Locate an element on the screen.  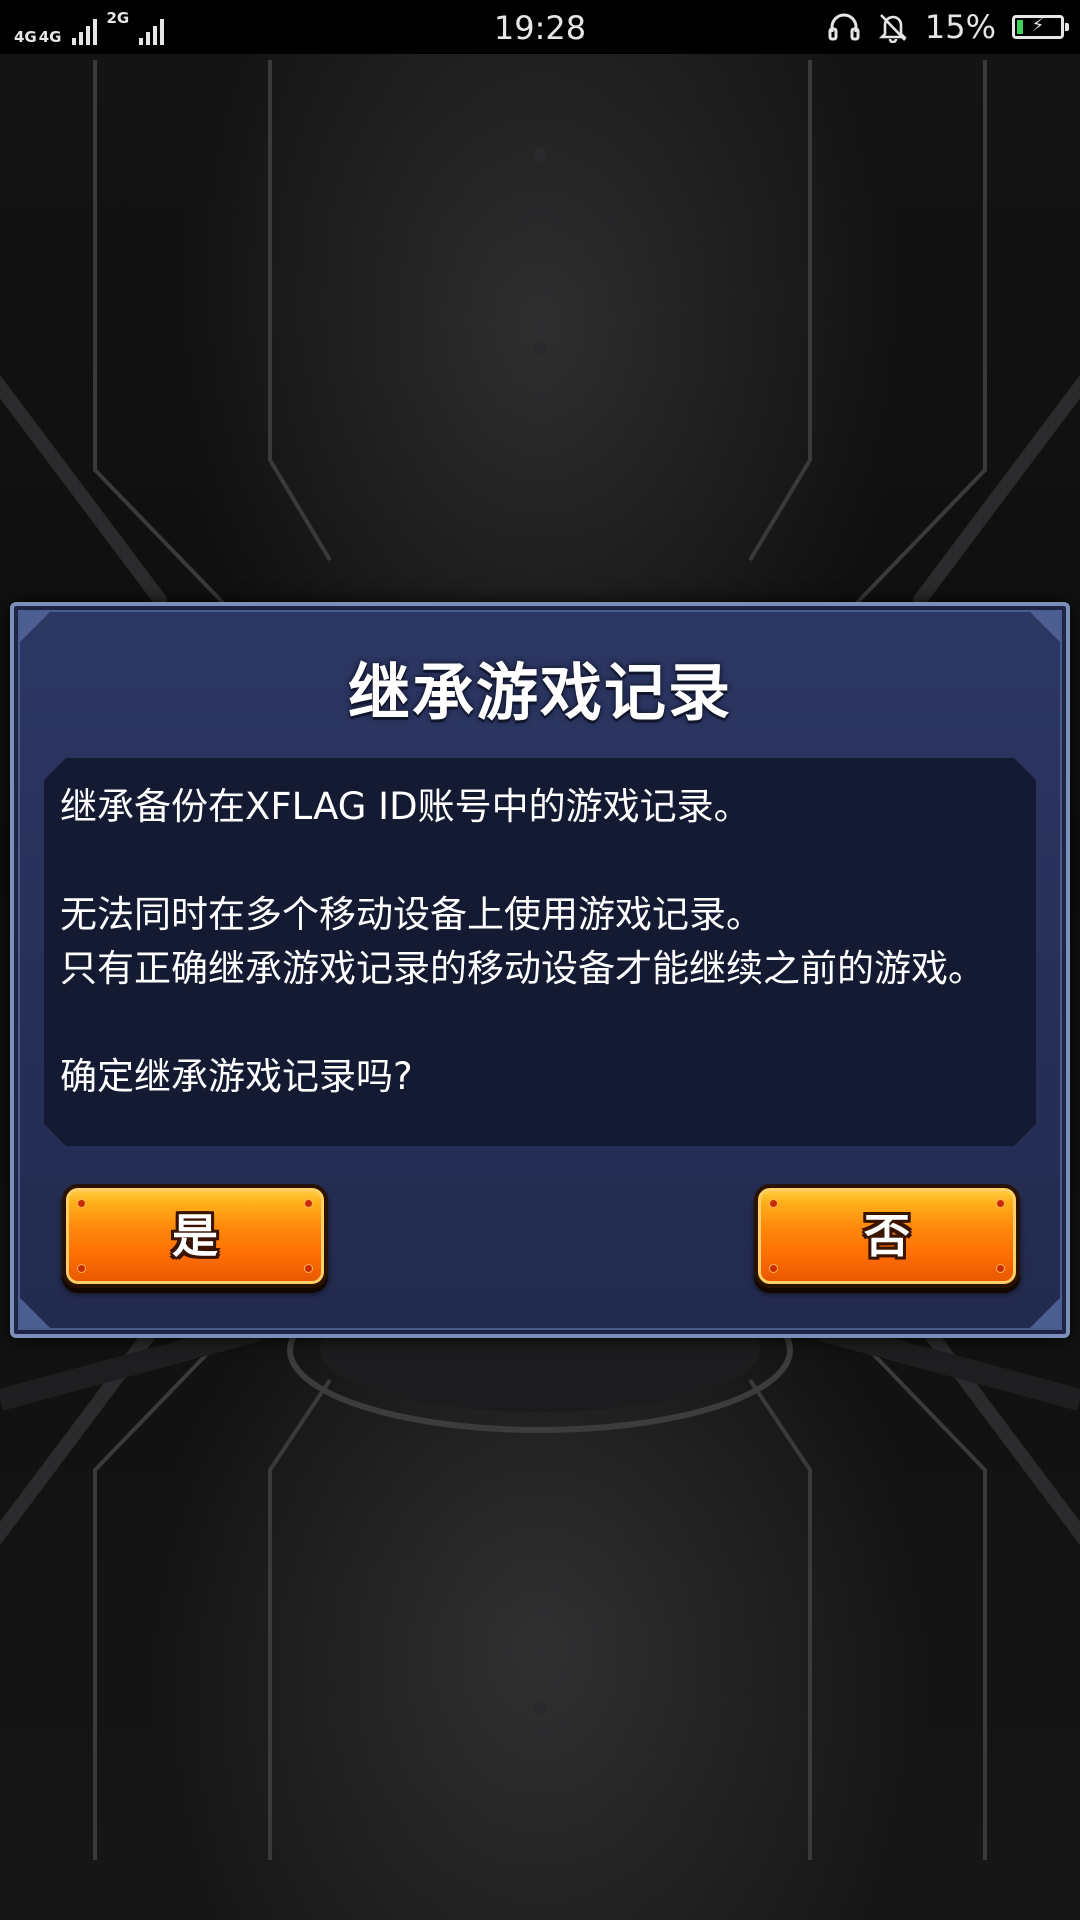
dialog-title: 继承游戏记录 is located at coordinates (539, 692).